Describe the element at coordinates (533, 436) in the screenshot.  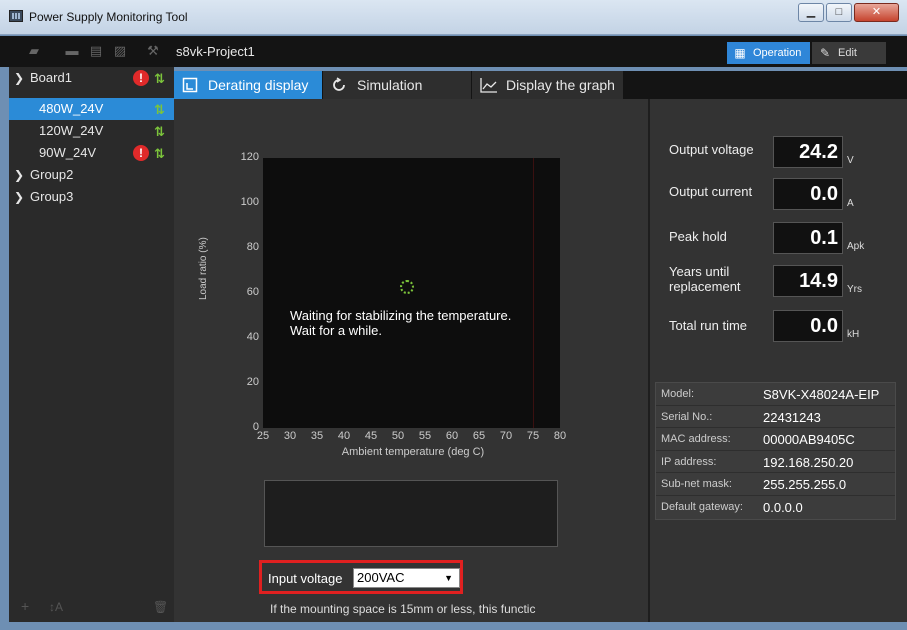
I see `x-tick-label: 75` at that location.